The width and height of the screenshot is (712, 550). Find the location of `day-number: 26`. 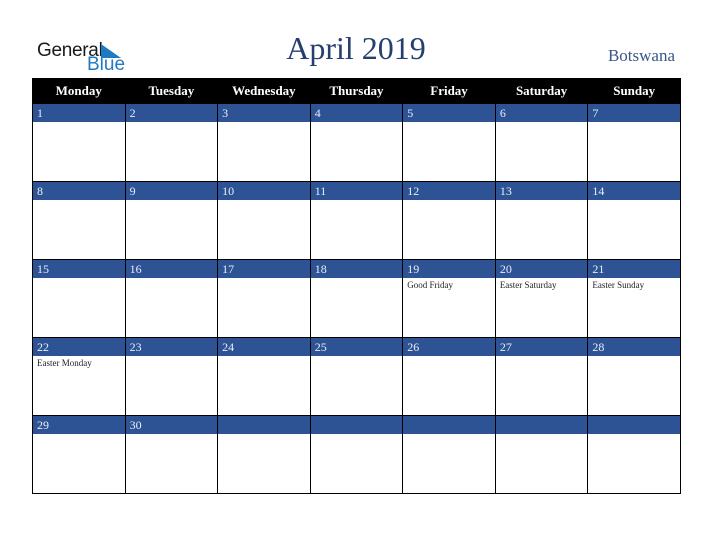

day-number: 26 is located at coordinates (449, 346).